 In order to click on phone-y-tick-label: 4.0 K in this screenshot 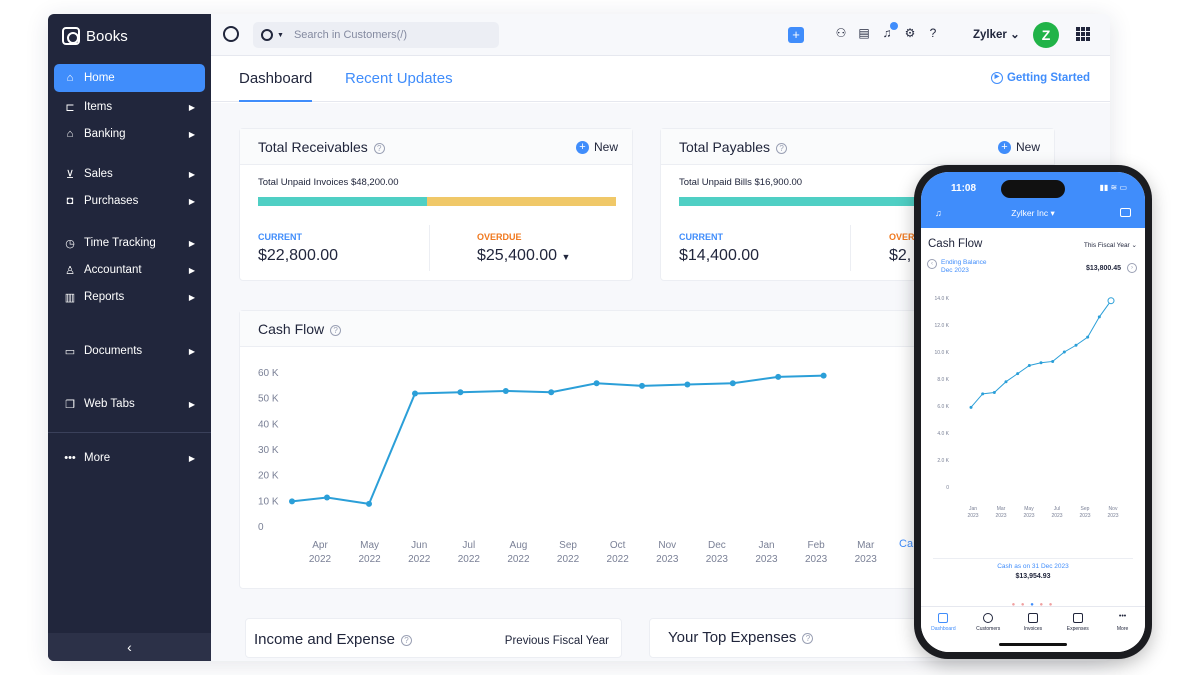, I will do `click(943, 434)`.